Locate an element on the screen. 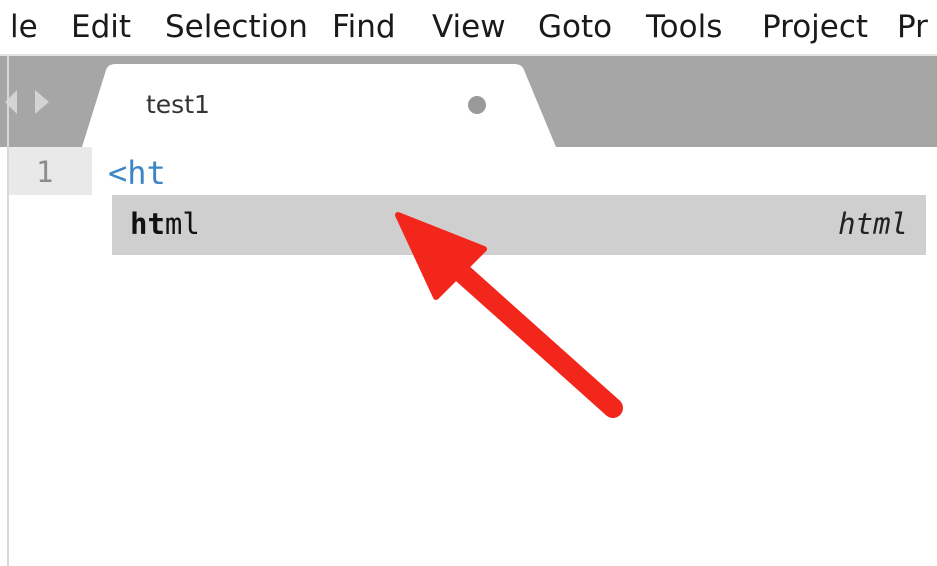 The image size is (937, 566). window-left-border is located at coordinates (8, 310).